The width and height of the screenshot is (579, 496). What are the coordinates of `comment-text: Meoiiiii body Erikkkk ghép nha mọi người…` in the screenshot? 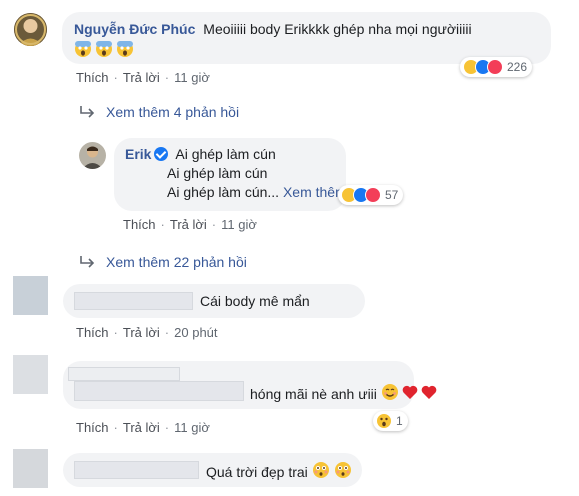 It's located at (337, 29).